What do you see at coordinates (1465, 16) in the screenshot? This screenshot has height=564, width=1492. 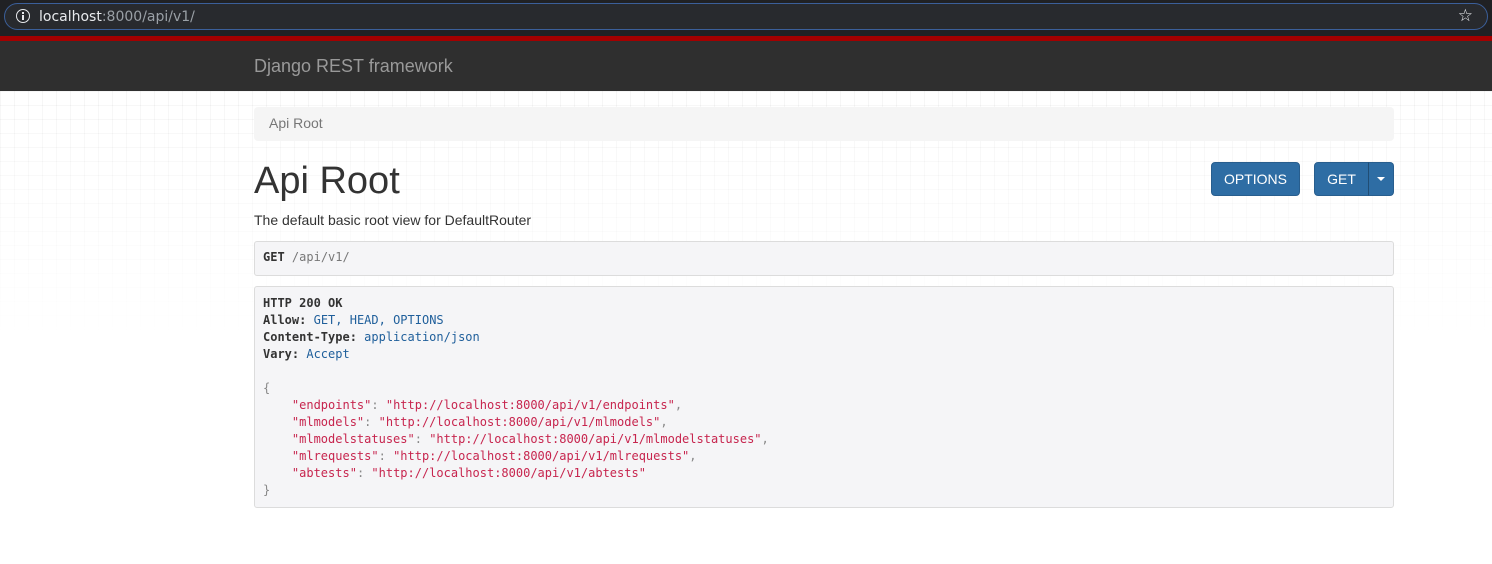 I see `bookmark-star-icon: ☆` at bounding box center [1465, 16].